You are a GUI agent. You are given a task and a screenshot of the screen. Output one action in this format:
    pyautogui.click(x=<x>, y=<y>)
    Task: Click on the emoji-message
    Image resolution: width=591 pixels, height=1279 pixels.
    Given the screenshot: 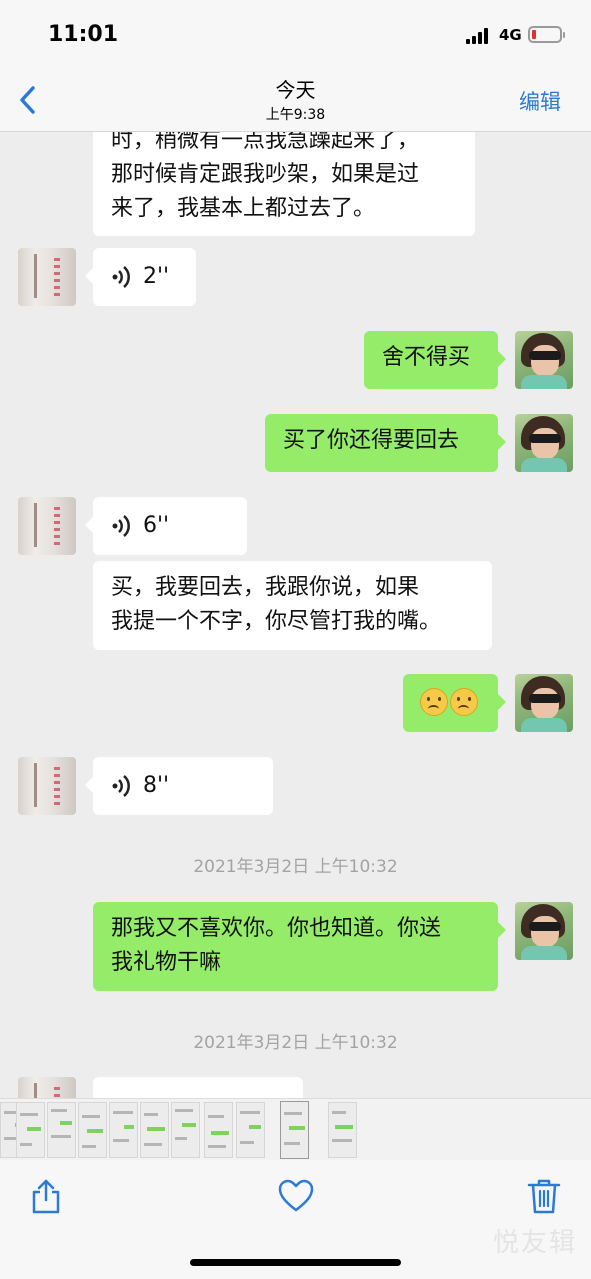 What is the action you would take?
    pyautogui.click(x=454, y=703)
    